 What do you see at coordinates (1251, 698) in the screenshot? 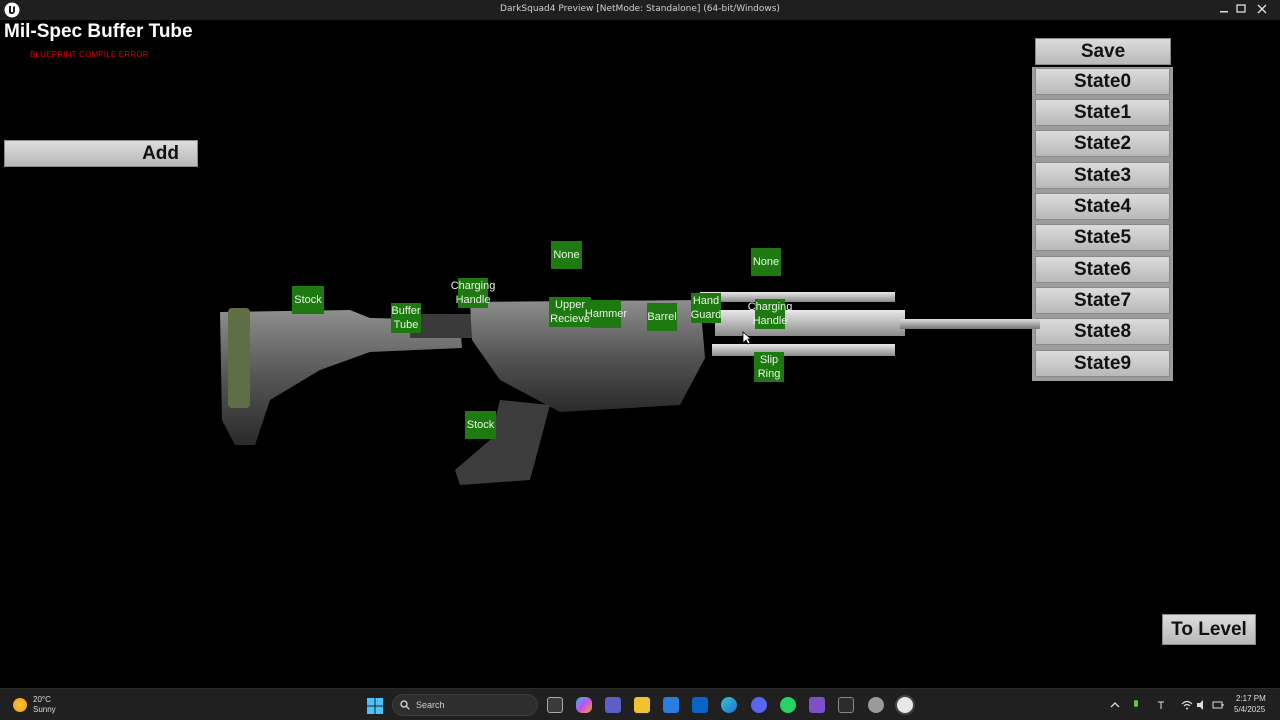
I see `clock-time: 2:17 PM` at bounding box center [1251, 698].